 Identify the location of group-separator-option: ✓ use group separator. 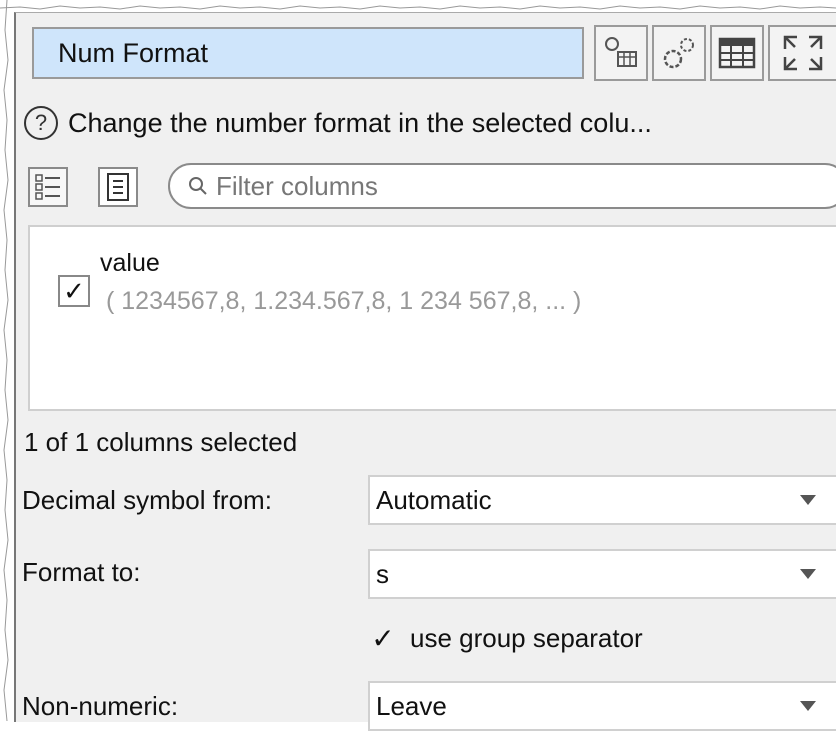
(505, 638).